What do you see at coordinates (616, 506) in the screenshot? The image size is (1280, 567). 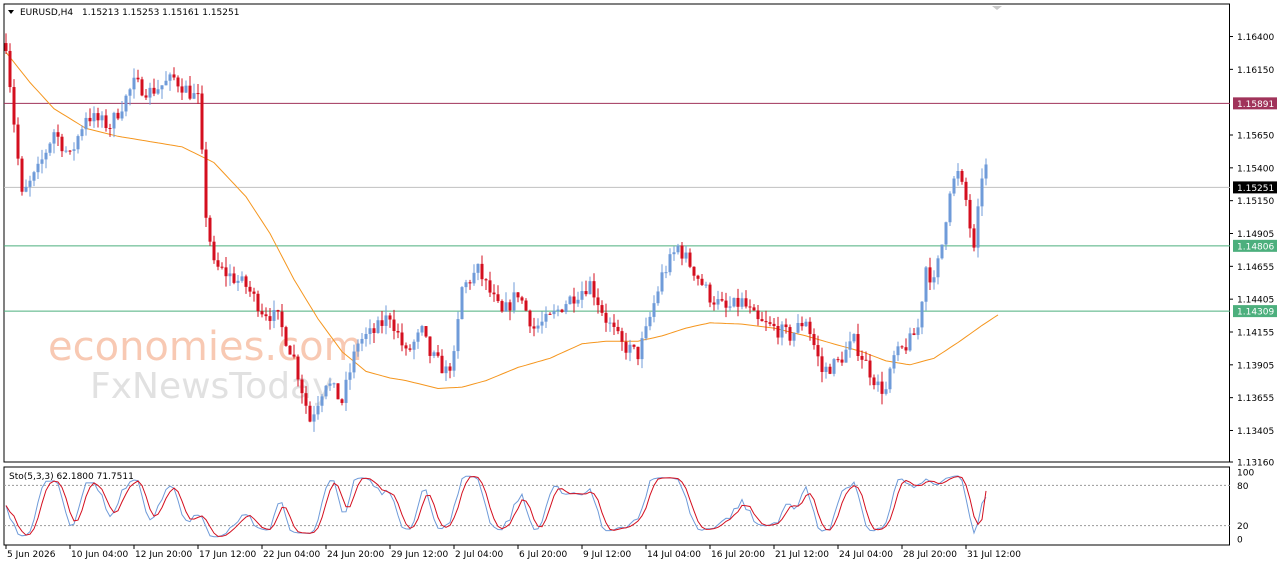 I see `stochastic-pane` at bounding box center [616, 506].